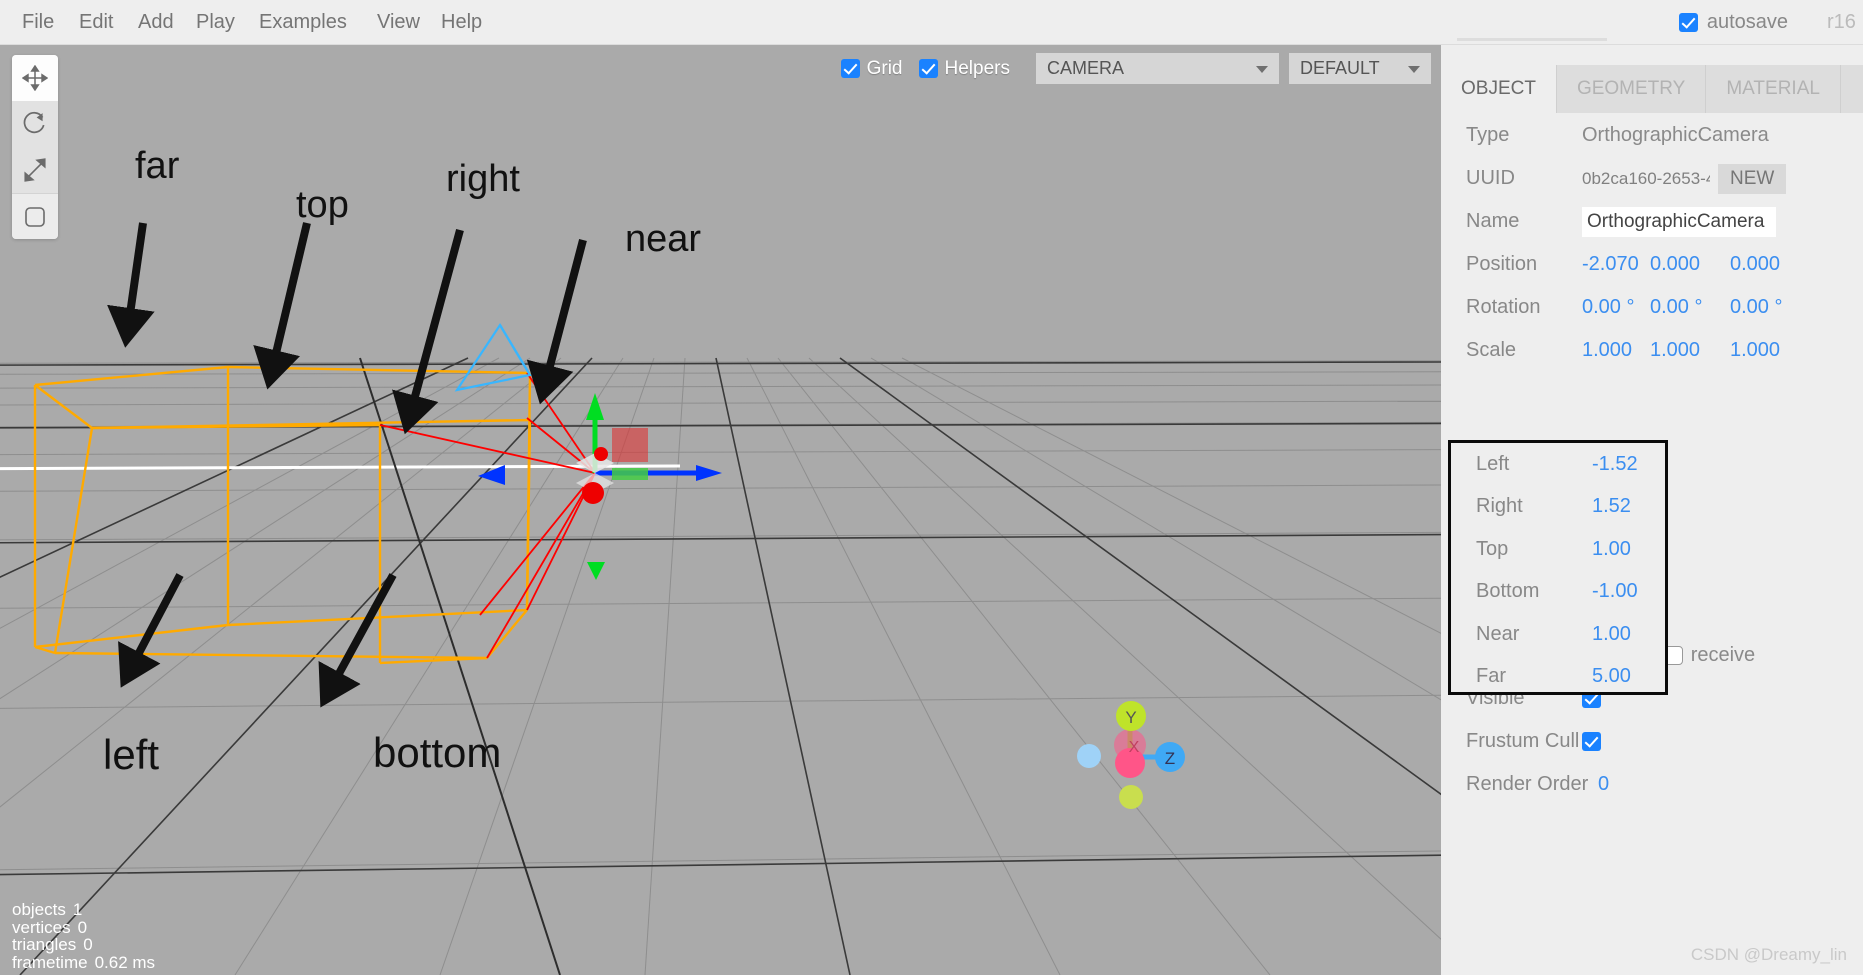 The image size is (1863, 975). I want to click on autosave-label: autosave, so click(1747, 21).